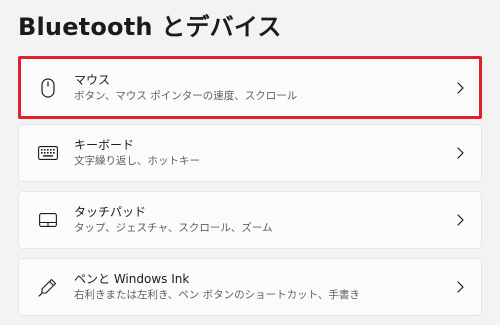 This screenshot has width=500, height=325. What do you see at coordinates (185, 88) in the screenshot?
I see `settings-item-text: マウス ボタン、マウス ポインターの速度、スクロール` at bounding box center [185, 88].